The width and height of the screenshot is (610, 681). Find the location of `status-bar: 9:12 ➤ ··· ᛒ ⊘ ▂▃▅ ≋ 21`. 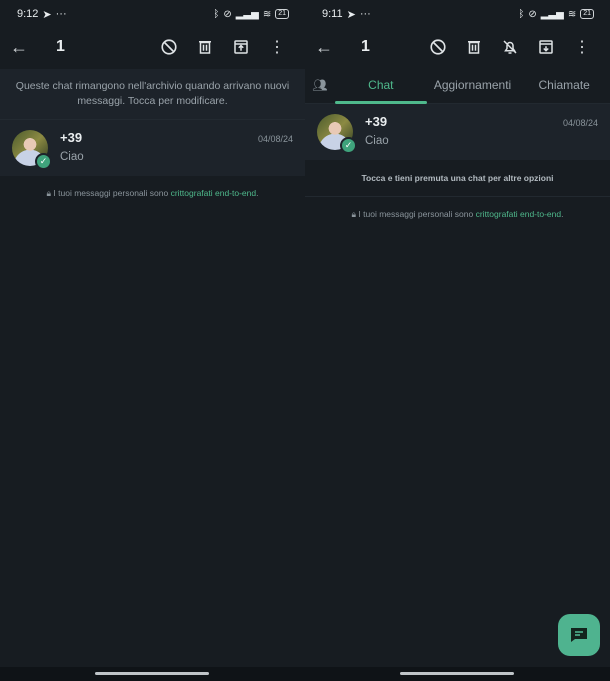

status-bar: 9:12 ➤ ··· ᛒ ⊘ ▂▃▅ ≋ 21 is located at coordinates (152, 14).